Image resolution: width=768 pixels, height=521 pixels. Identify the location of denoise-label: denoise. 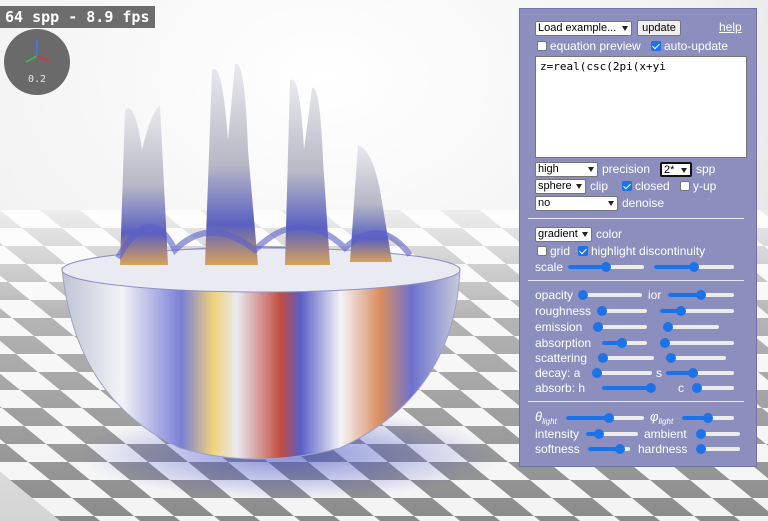
(643, 203).